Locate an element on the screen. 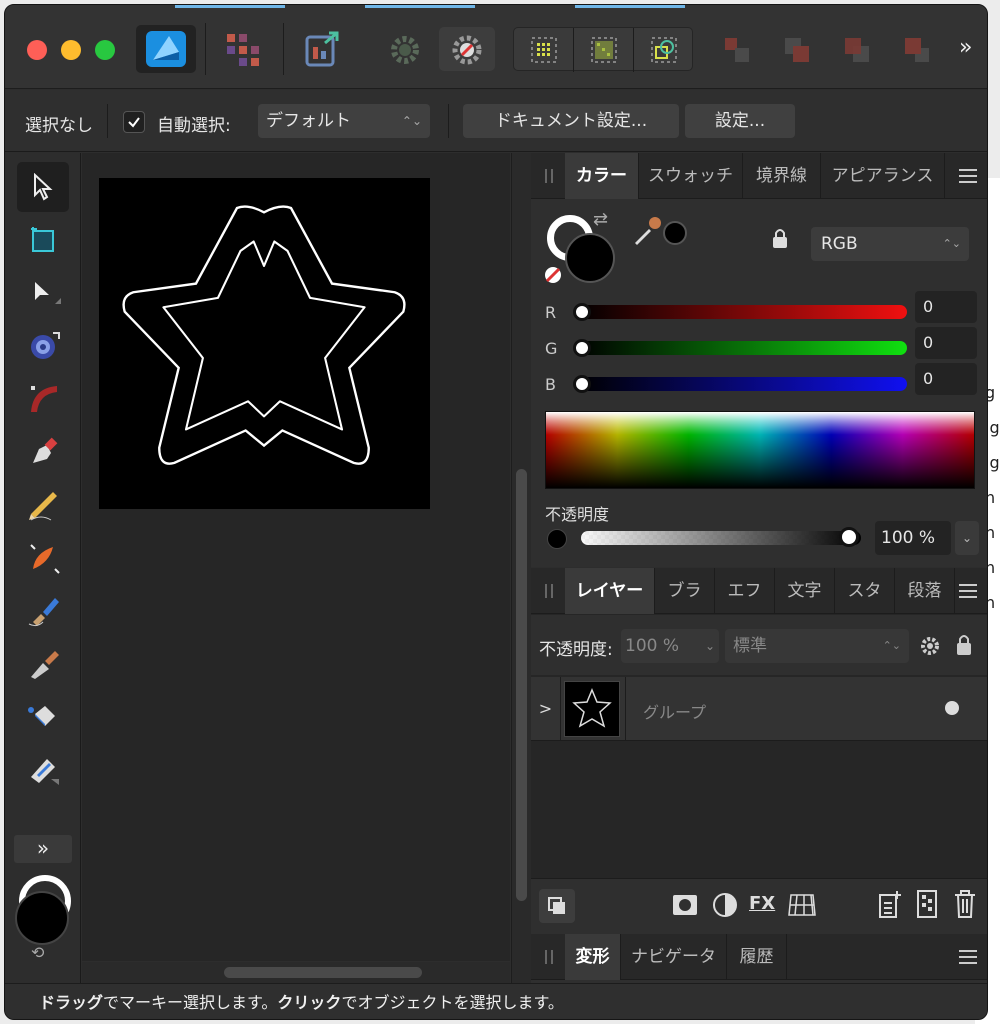 This screenshot has height=1024, width=1000. red-slider is located at coordinates (742, 312).